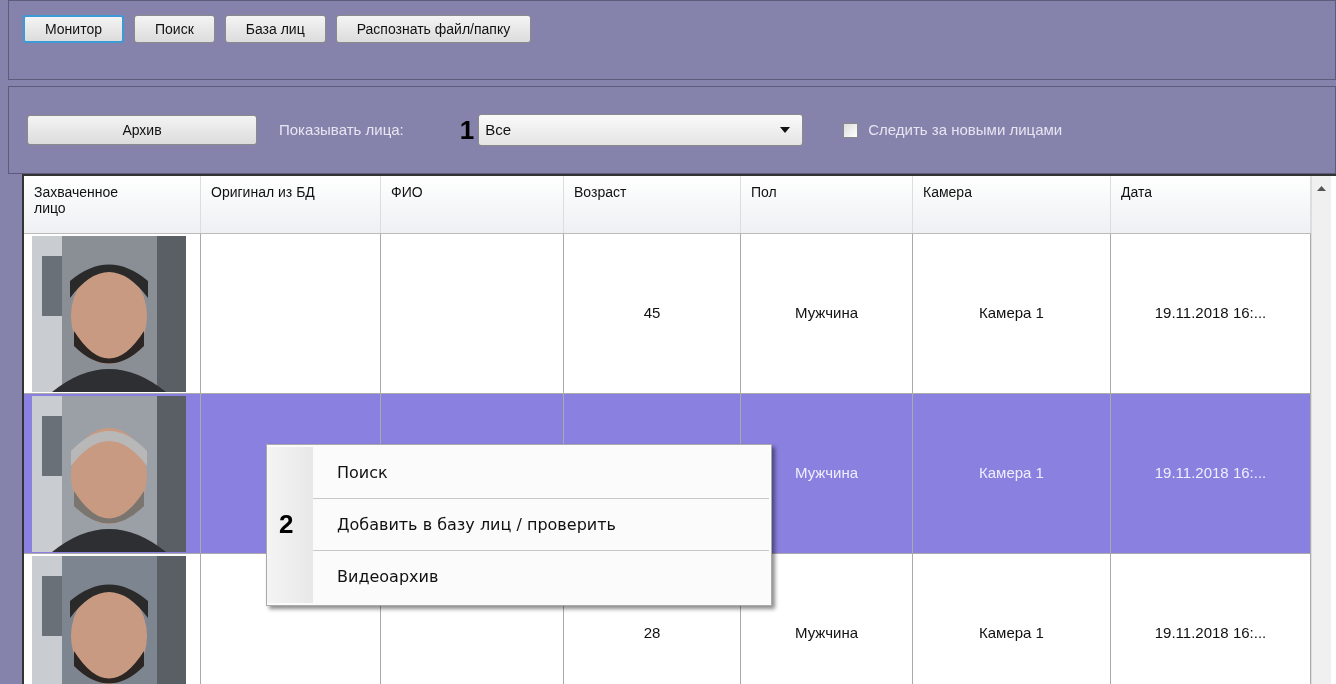  What do you see at coordinates (1012, 619) in the screenshot?
I see `table-cell: Камера 1` at bounding box center [1012, 619].